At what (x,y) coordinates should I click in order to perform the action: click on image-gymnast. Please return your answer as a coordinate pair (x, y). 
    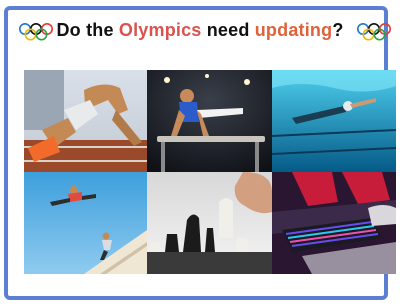
    Looking at the image, I should click on (209, 121).